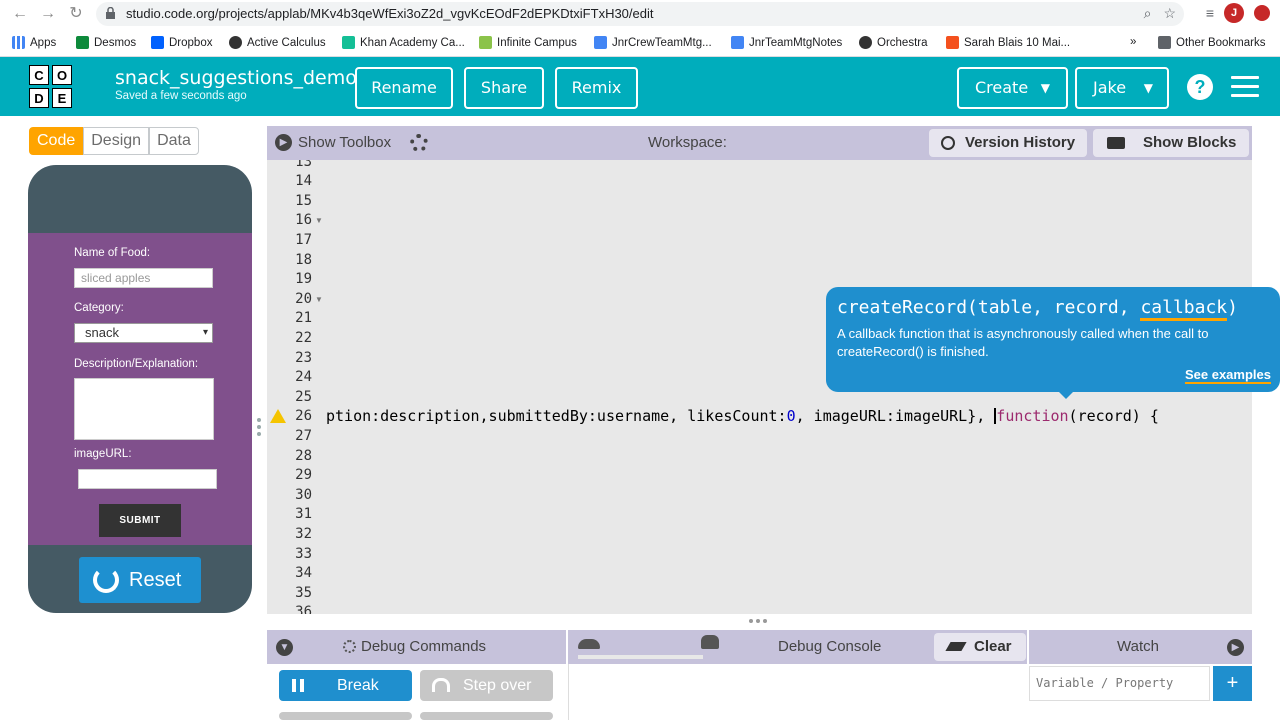 Image resolution: width=1280 pixels, height=720 pixels. I want to click on zoom-icon: ⌕, so click(1148, 13).